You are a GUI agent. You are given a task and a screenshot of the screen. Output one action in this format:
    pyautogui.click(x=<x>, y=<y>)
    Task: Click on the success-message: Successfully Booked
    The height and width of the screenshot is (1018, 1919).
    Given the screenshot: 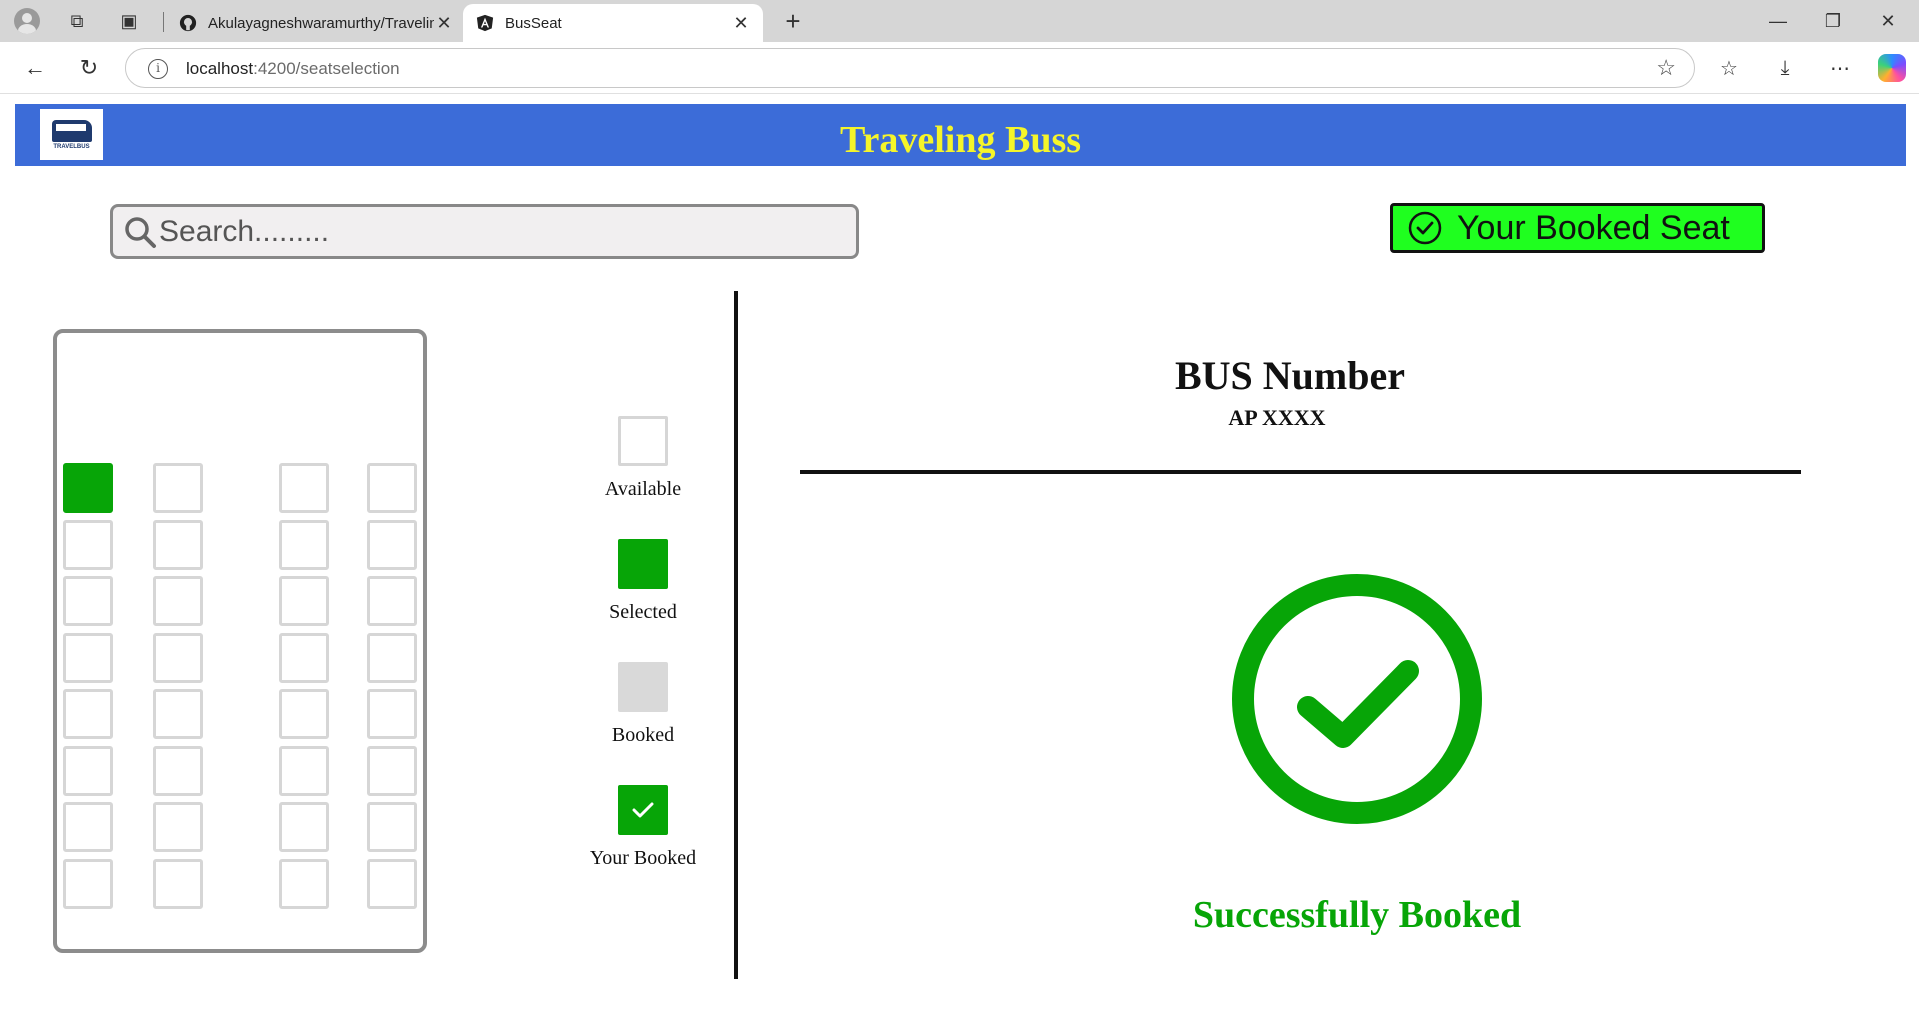 What is the action you would take?
    pyautogui.click(x=1357, y=915)
    